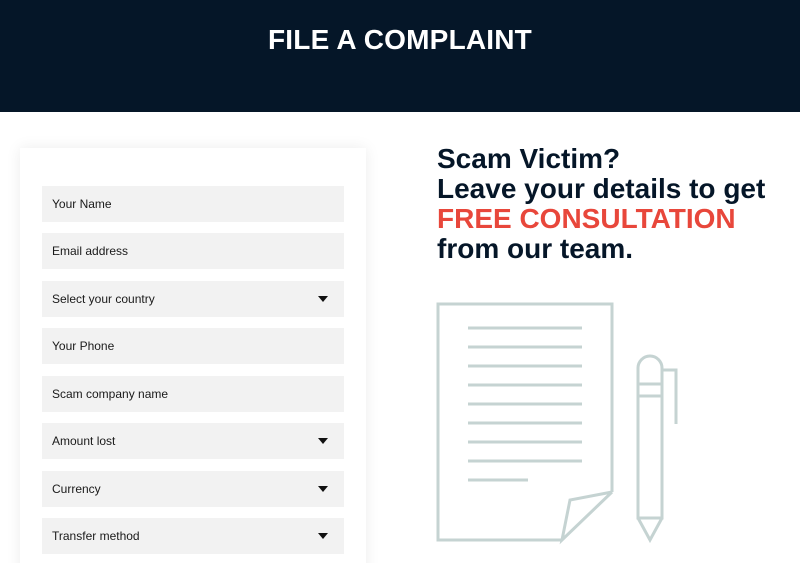  What do you see at coordinates (96, 536) in the screenshot?
I see `transfer-method-select-label: Transfer method` at bounding box center [96, 536].